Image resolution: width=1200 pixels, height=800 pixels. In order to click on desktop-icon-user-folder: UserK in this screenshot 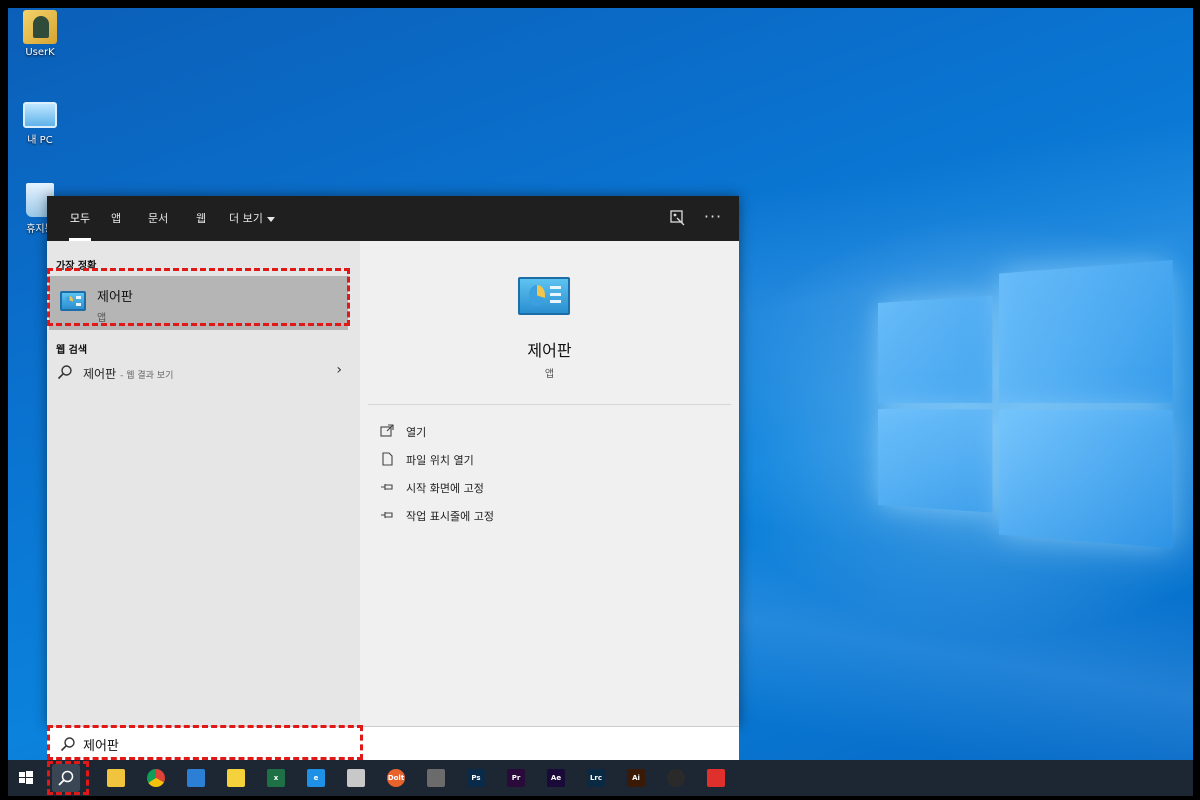, I will do `click(40, 34)`.